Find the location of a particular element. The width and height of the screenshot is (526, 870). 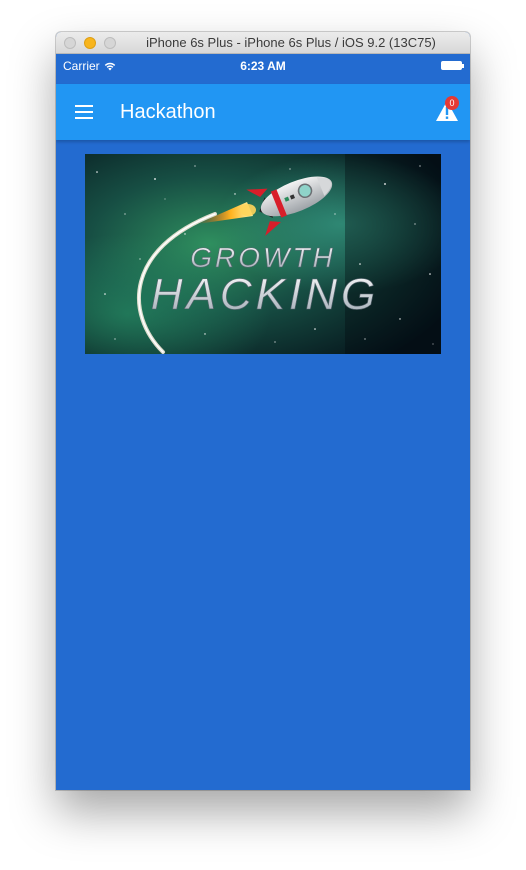

hamburger-menu-icon is located at coordinates (84, 112).